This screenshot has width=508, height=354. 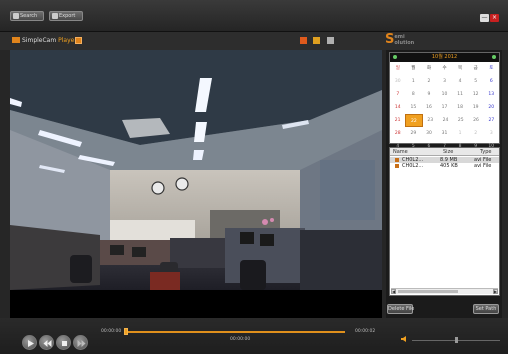 I want to click on calendar-day: 27, so click(x=491, y=120).